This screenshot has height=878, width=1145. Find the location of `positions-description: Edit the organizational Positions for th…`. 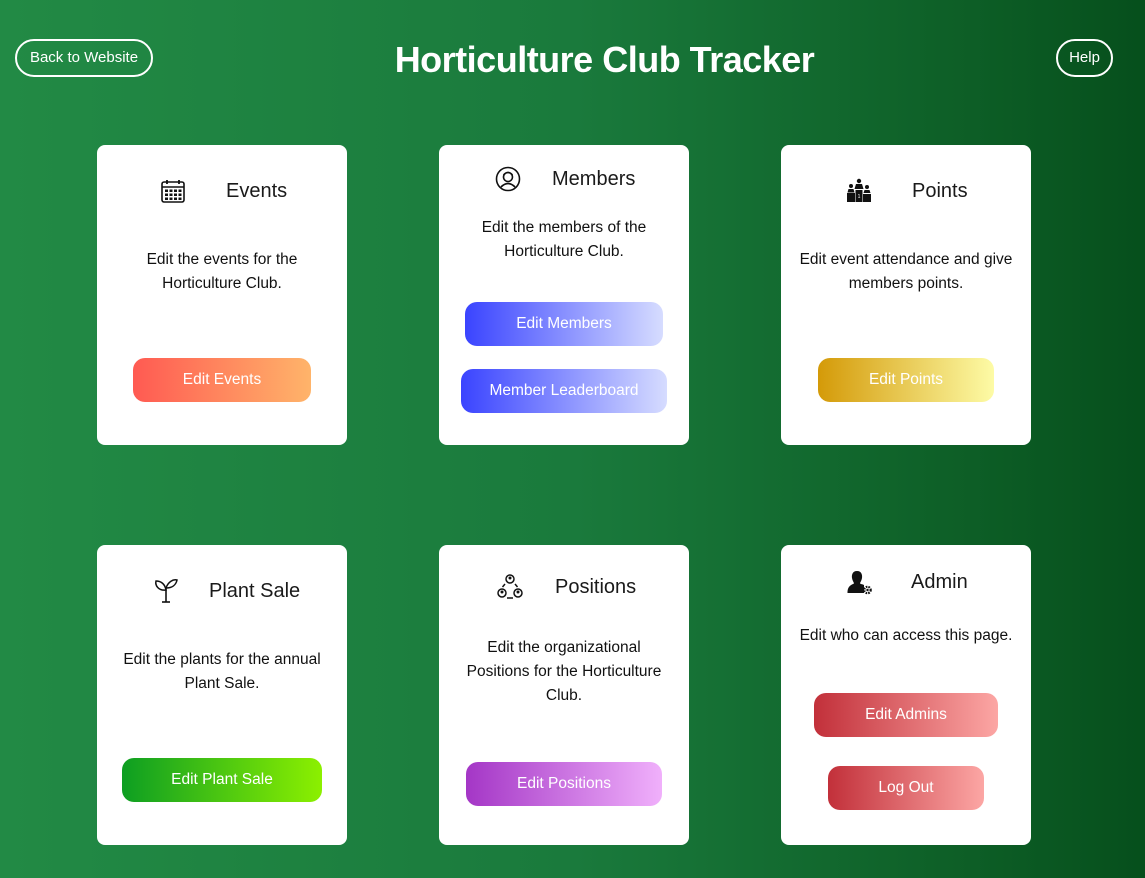

positions-description: Edit the organizational Positions for th… is located at coordinates (564, 671).